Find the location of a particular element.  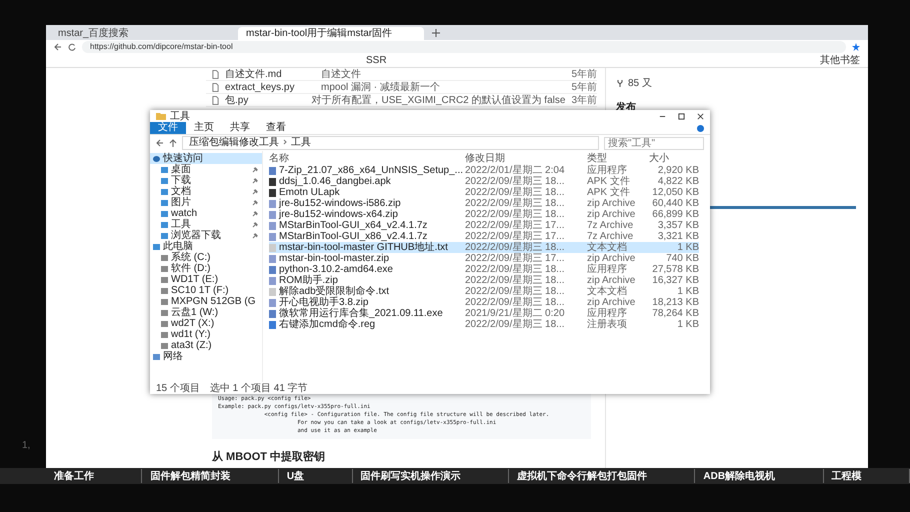

commit-message: 对于所有配置，USE_XGIMI_CRC2 的默认值设置为 false is located at coordinates (439, 100).